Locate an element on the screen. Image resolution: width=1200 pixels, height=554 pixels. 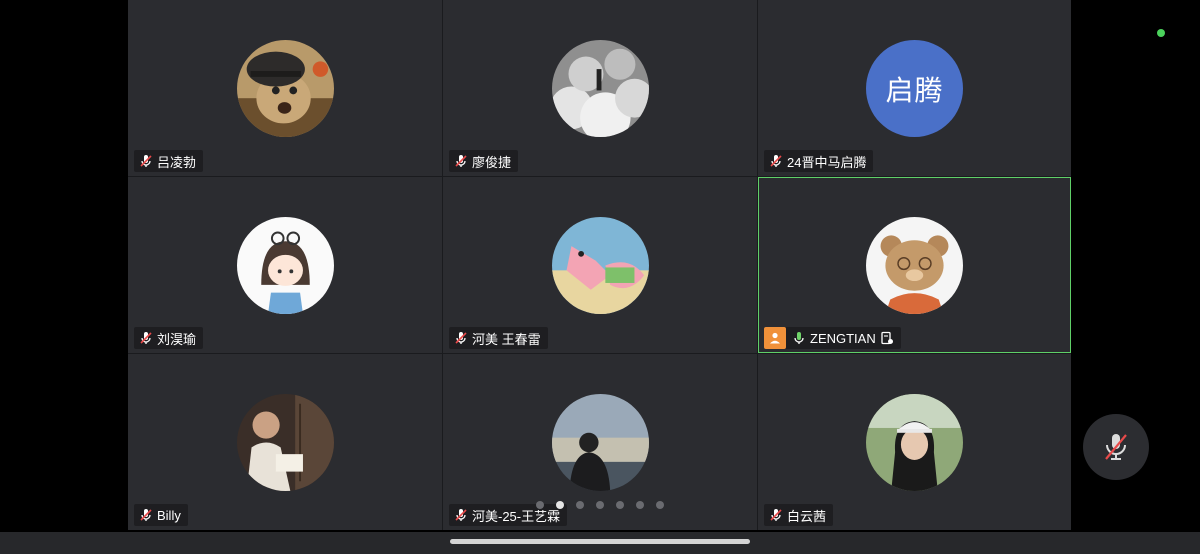
participant-tile-active-speaker: ZENGTIAN is located at coordinates (914, 265).